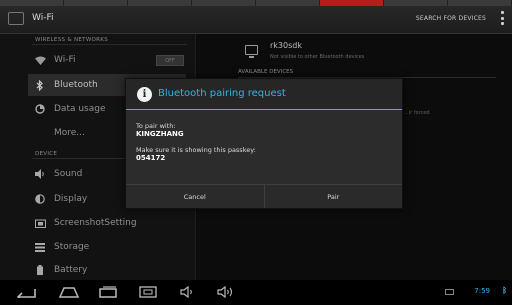  What do you see at coordinates (95, 223) in the screenshot?
I see `sidebar-item-label: ScreenshotSetting` at bounding box center [95, 223].